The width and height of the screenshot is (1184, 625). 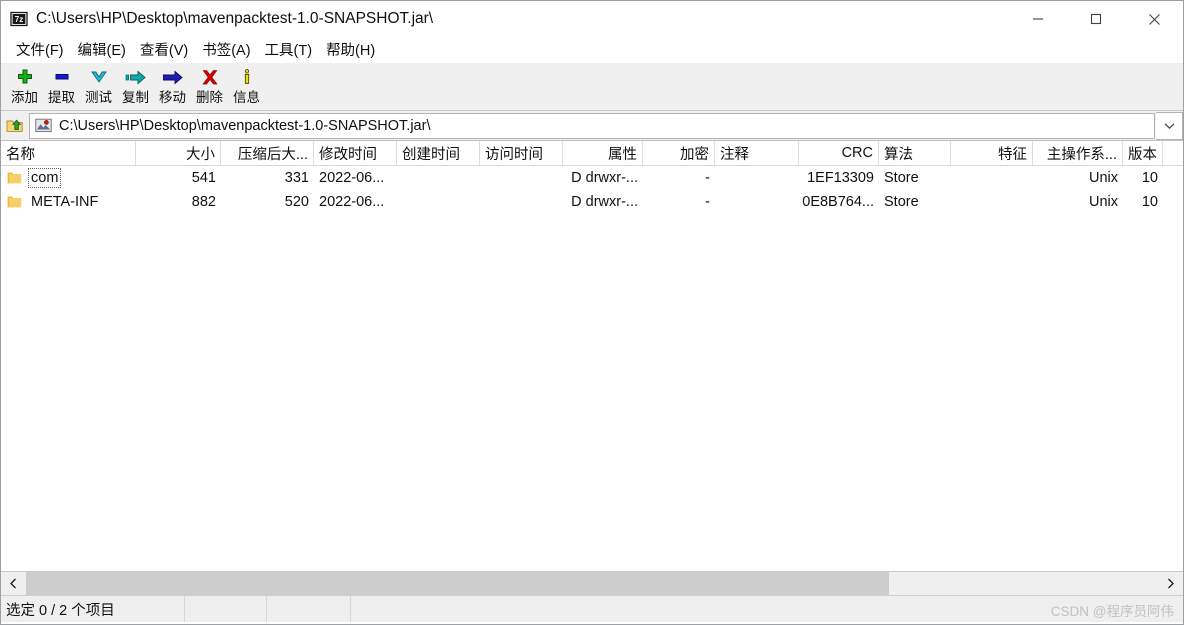 What do you see at coordinates (521, 153) in the screenshot?
I see `column-header-accessed: 访问时间` at bounding box center [521, 153].